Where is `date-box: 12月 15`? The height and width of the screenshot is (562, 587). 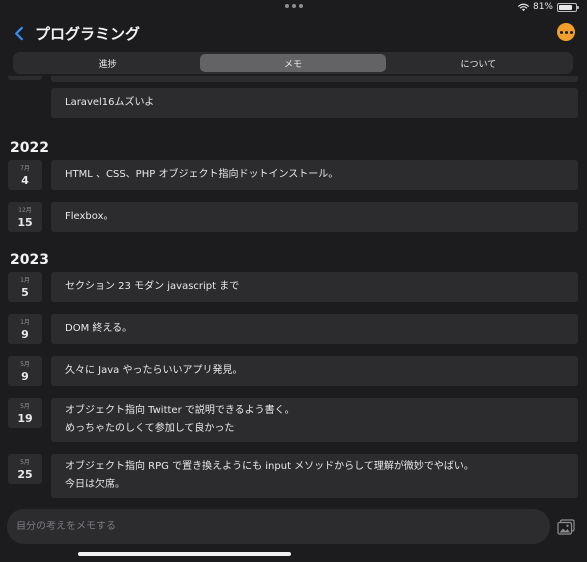
date-box: 12月 15 is located at coordinates (25, 217).